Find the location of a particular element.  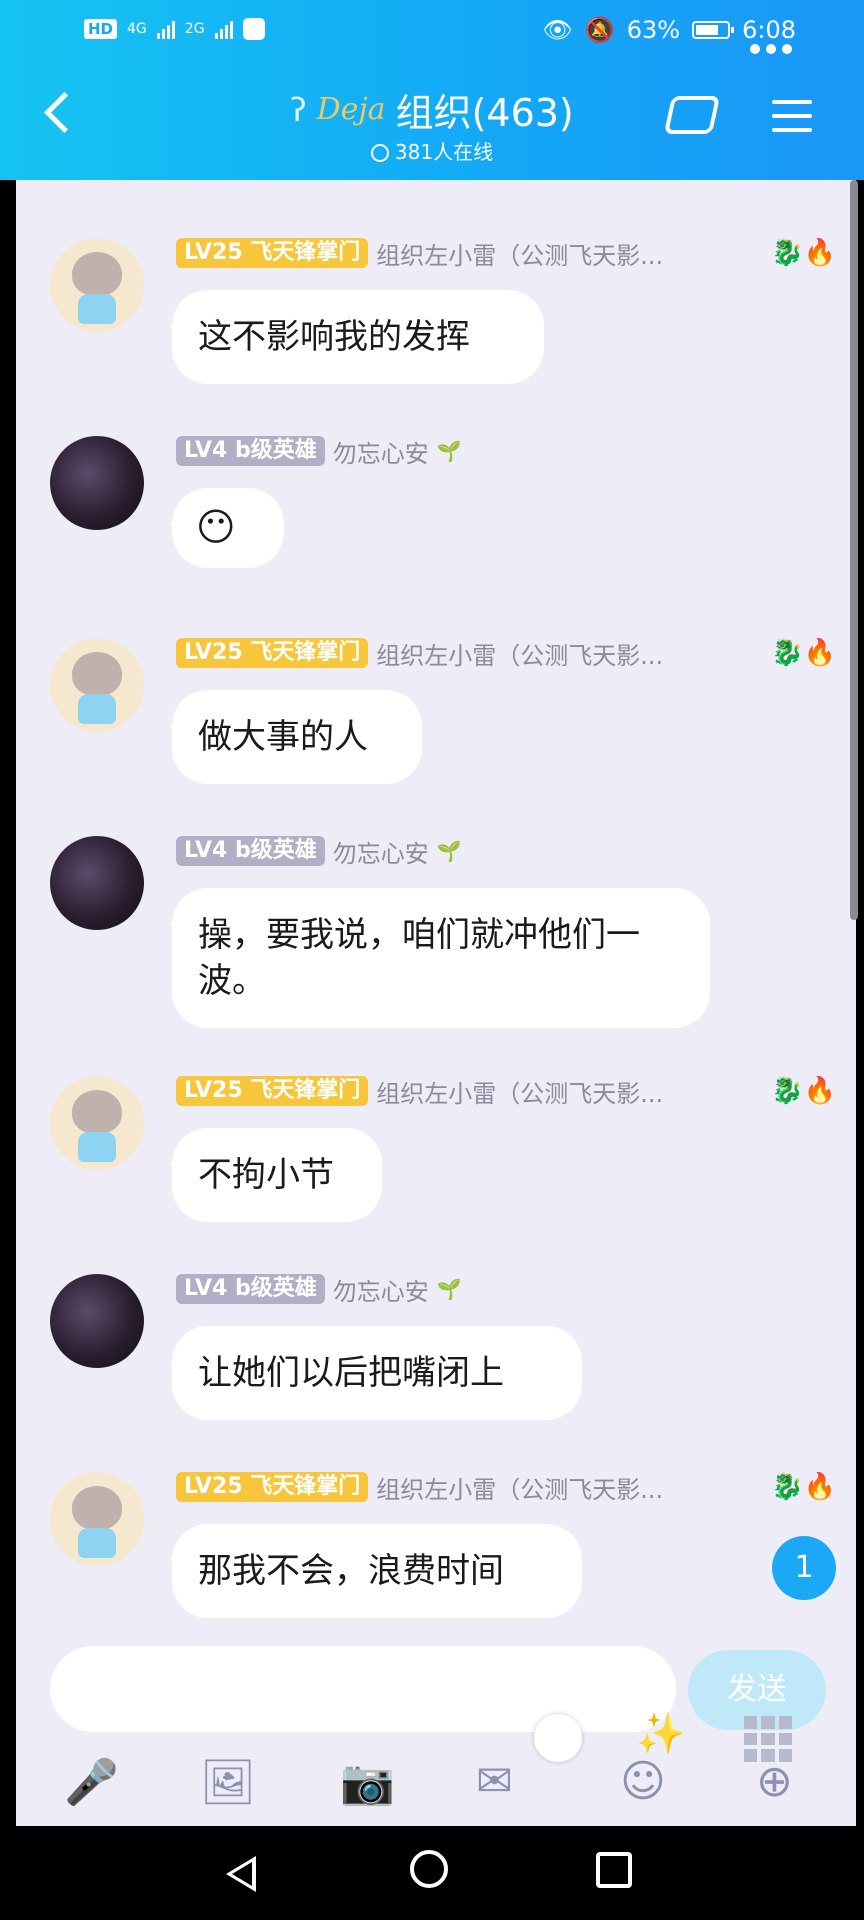

title-area: ʔ Deja 组织(463) is located at coordinates (432, 109).